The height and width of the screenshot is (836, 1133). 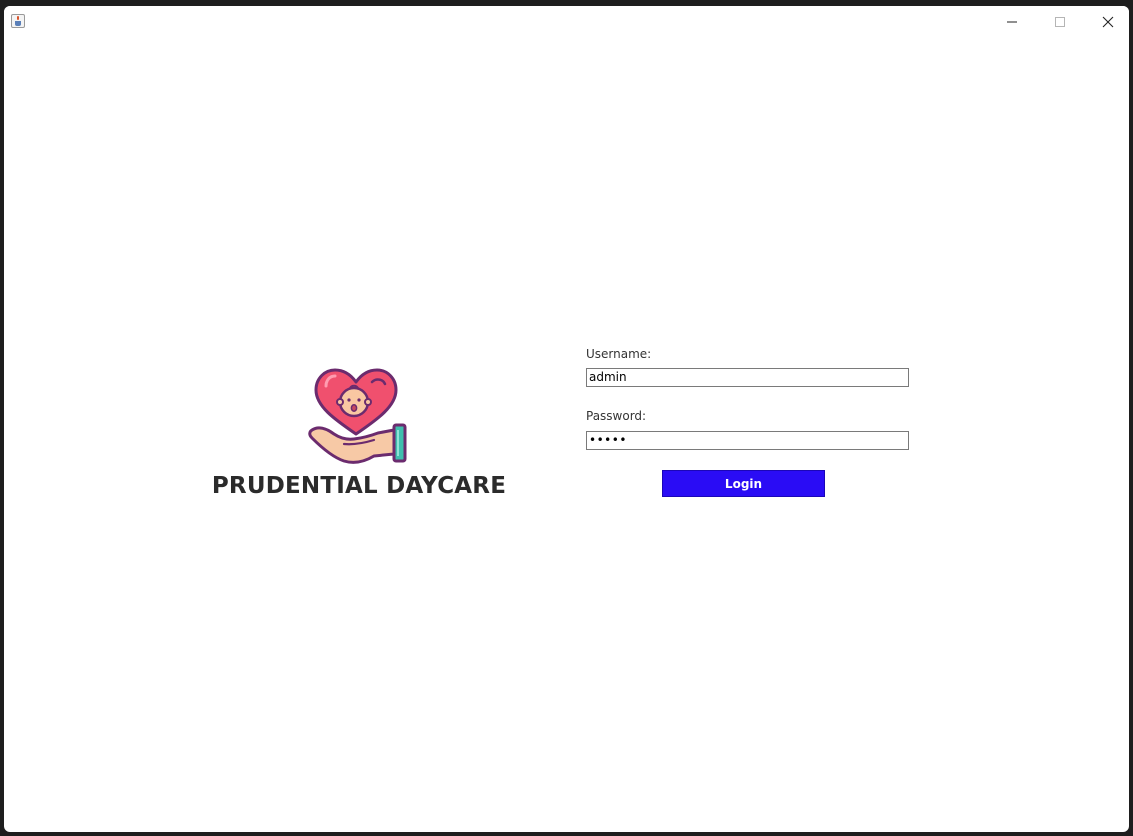 I want to click on close-icon, so click(x=1108, y=22).